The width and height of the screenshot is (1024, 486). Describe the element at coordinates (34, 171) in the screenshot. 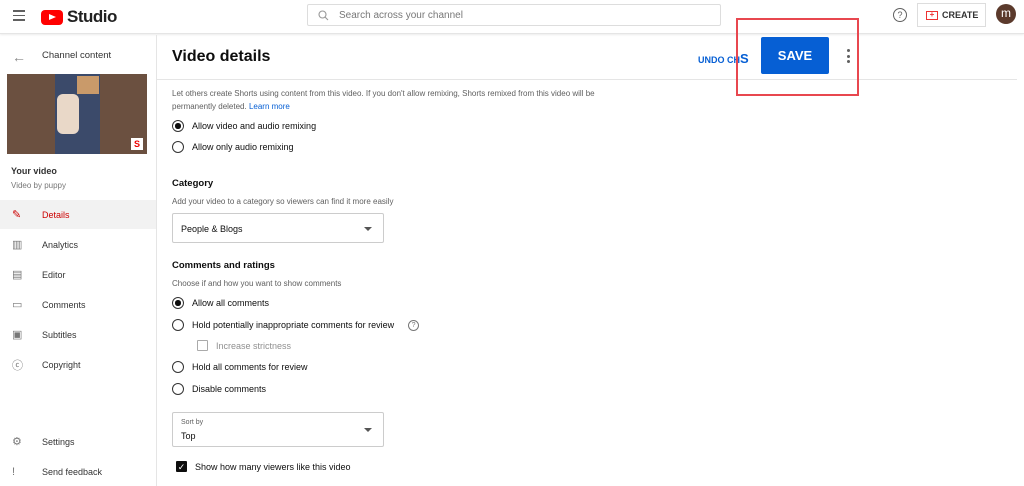

I see `your-video-label: Your video` at that location.